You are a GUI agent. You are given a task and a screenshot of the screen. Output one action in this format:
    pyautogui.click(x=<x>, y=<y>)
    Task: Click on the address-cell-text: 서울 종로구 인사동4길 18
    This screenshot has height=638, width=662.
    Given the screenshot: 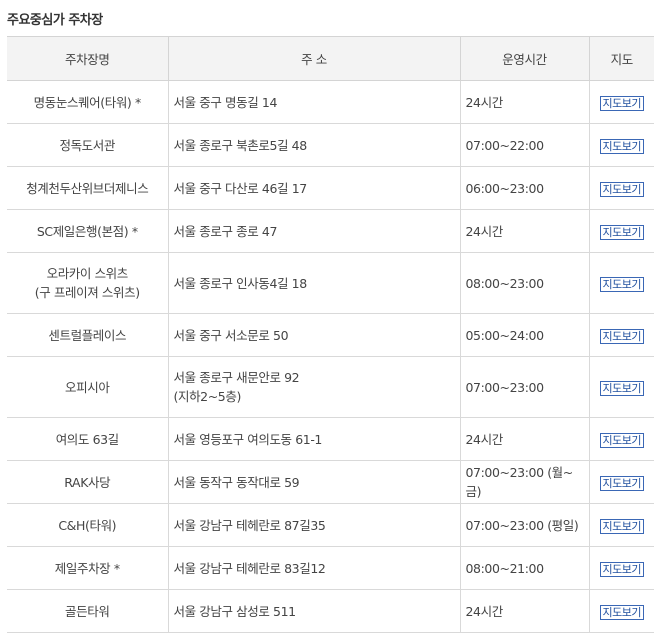 What is the action you would take?
    pyautogui.click(x=240, y=283)
    